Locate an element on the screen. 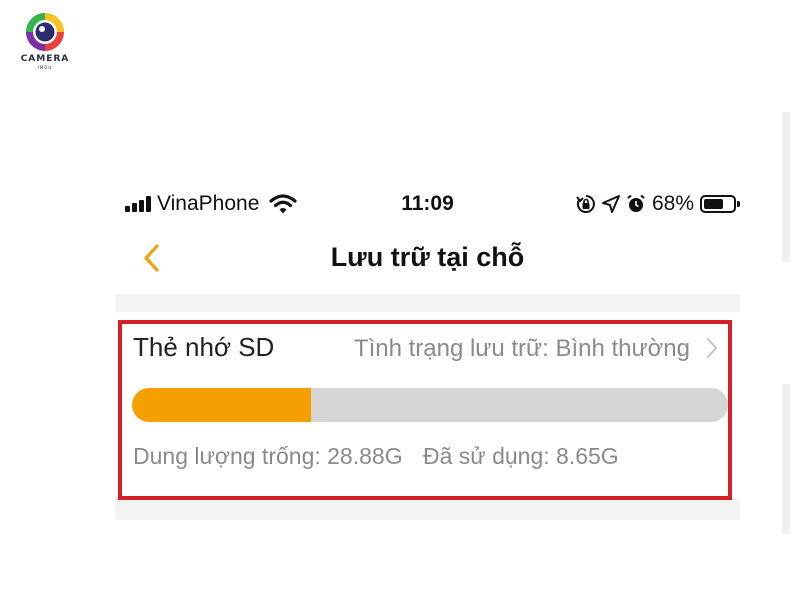  used-space-text: Đã sử dụng: 8.65G is located at coordinates (520, 456).